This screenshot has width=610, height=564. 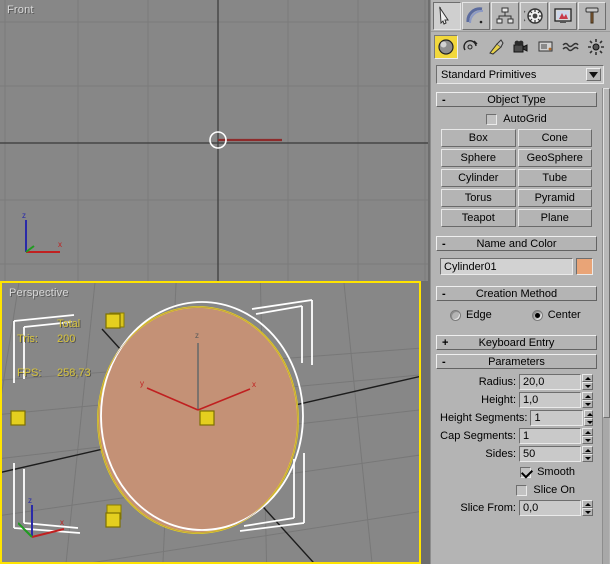 I want to click on radius-spinner-down, so click(x=587, y=386).